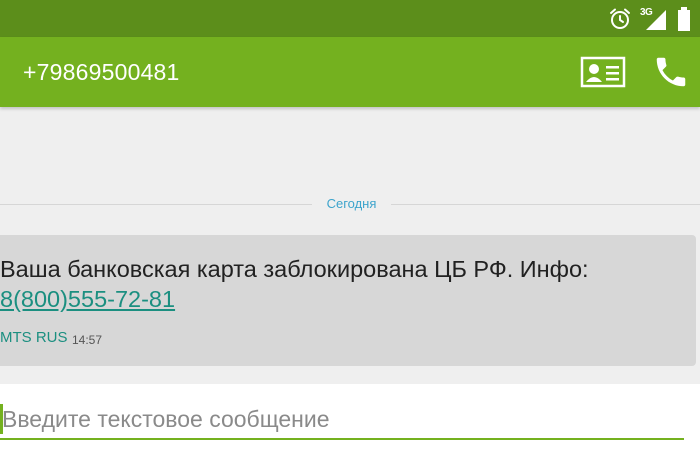 The image size is (700, 466). I want to click on status-icons: 3G, so click(650, 19).